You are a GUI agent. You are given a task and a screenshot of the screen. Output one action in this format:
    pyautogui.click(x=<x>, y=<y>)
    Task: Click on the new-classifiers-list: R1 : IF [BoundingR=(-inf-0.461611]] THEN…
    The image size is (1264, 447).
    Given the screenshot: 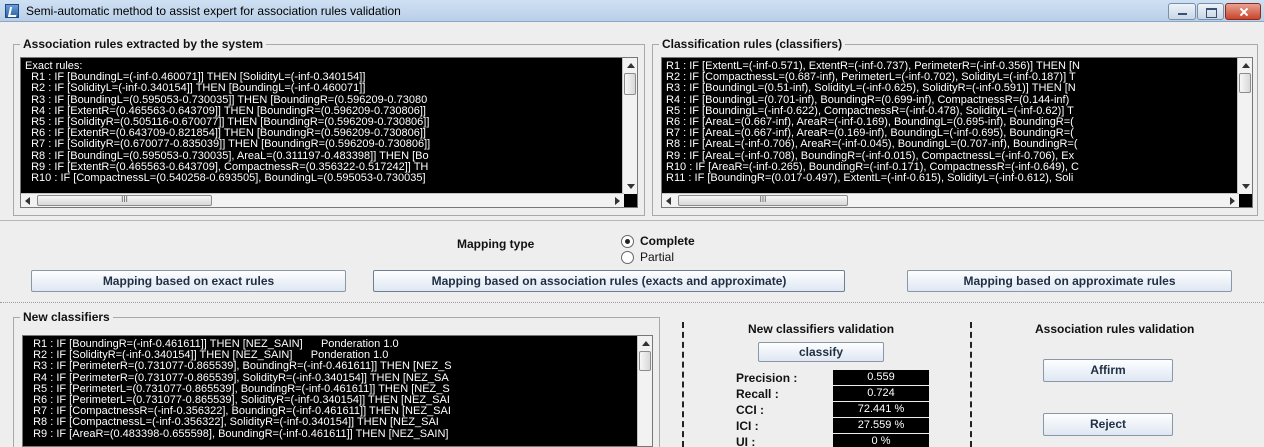 What is the action you would take?
    pyautogui.click(x=337, y=391)
    